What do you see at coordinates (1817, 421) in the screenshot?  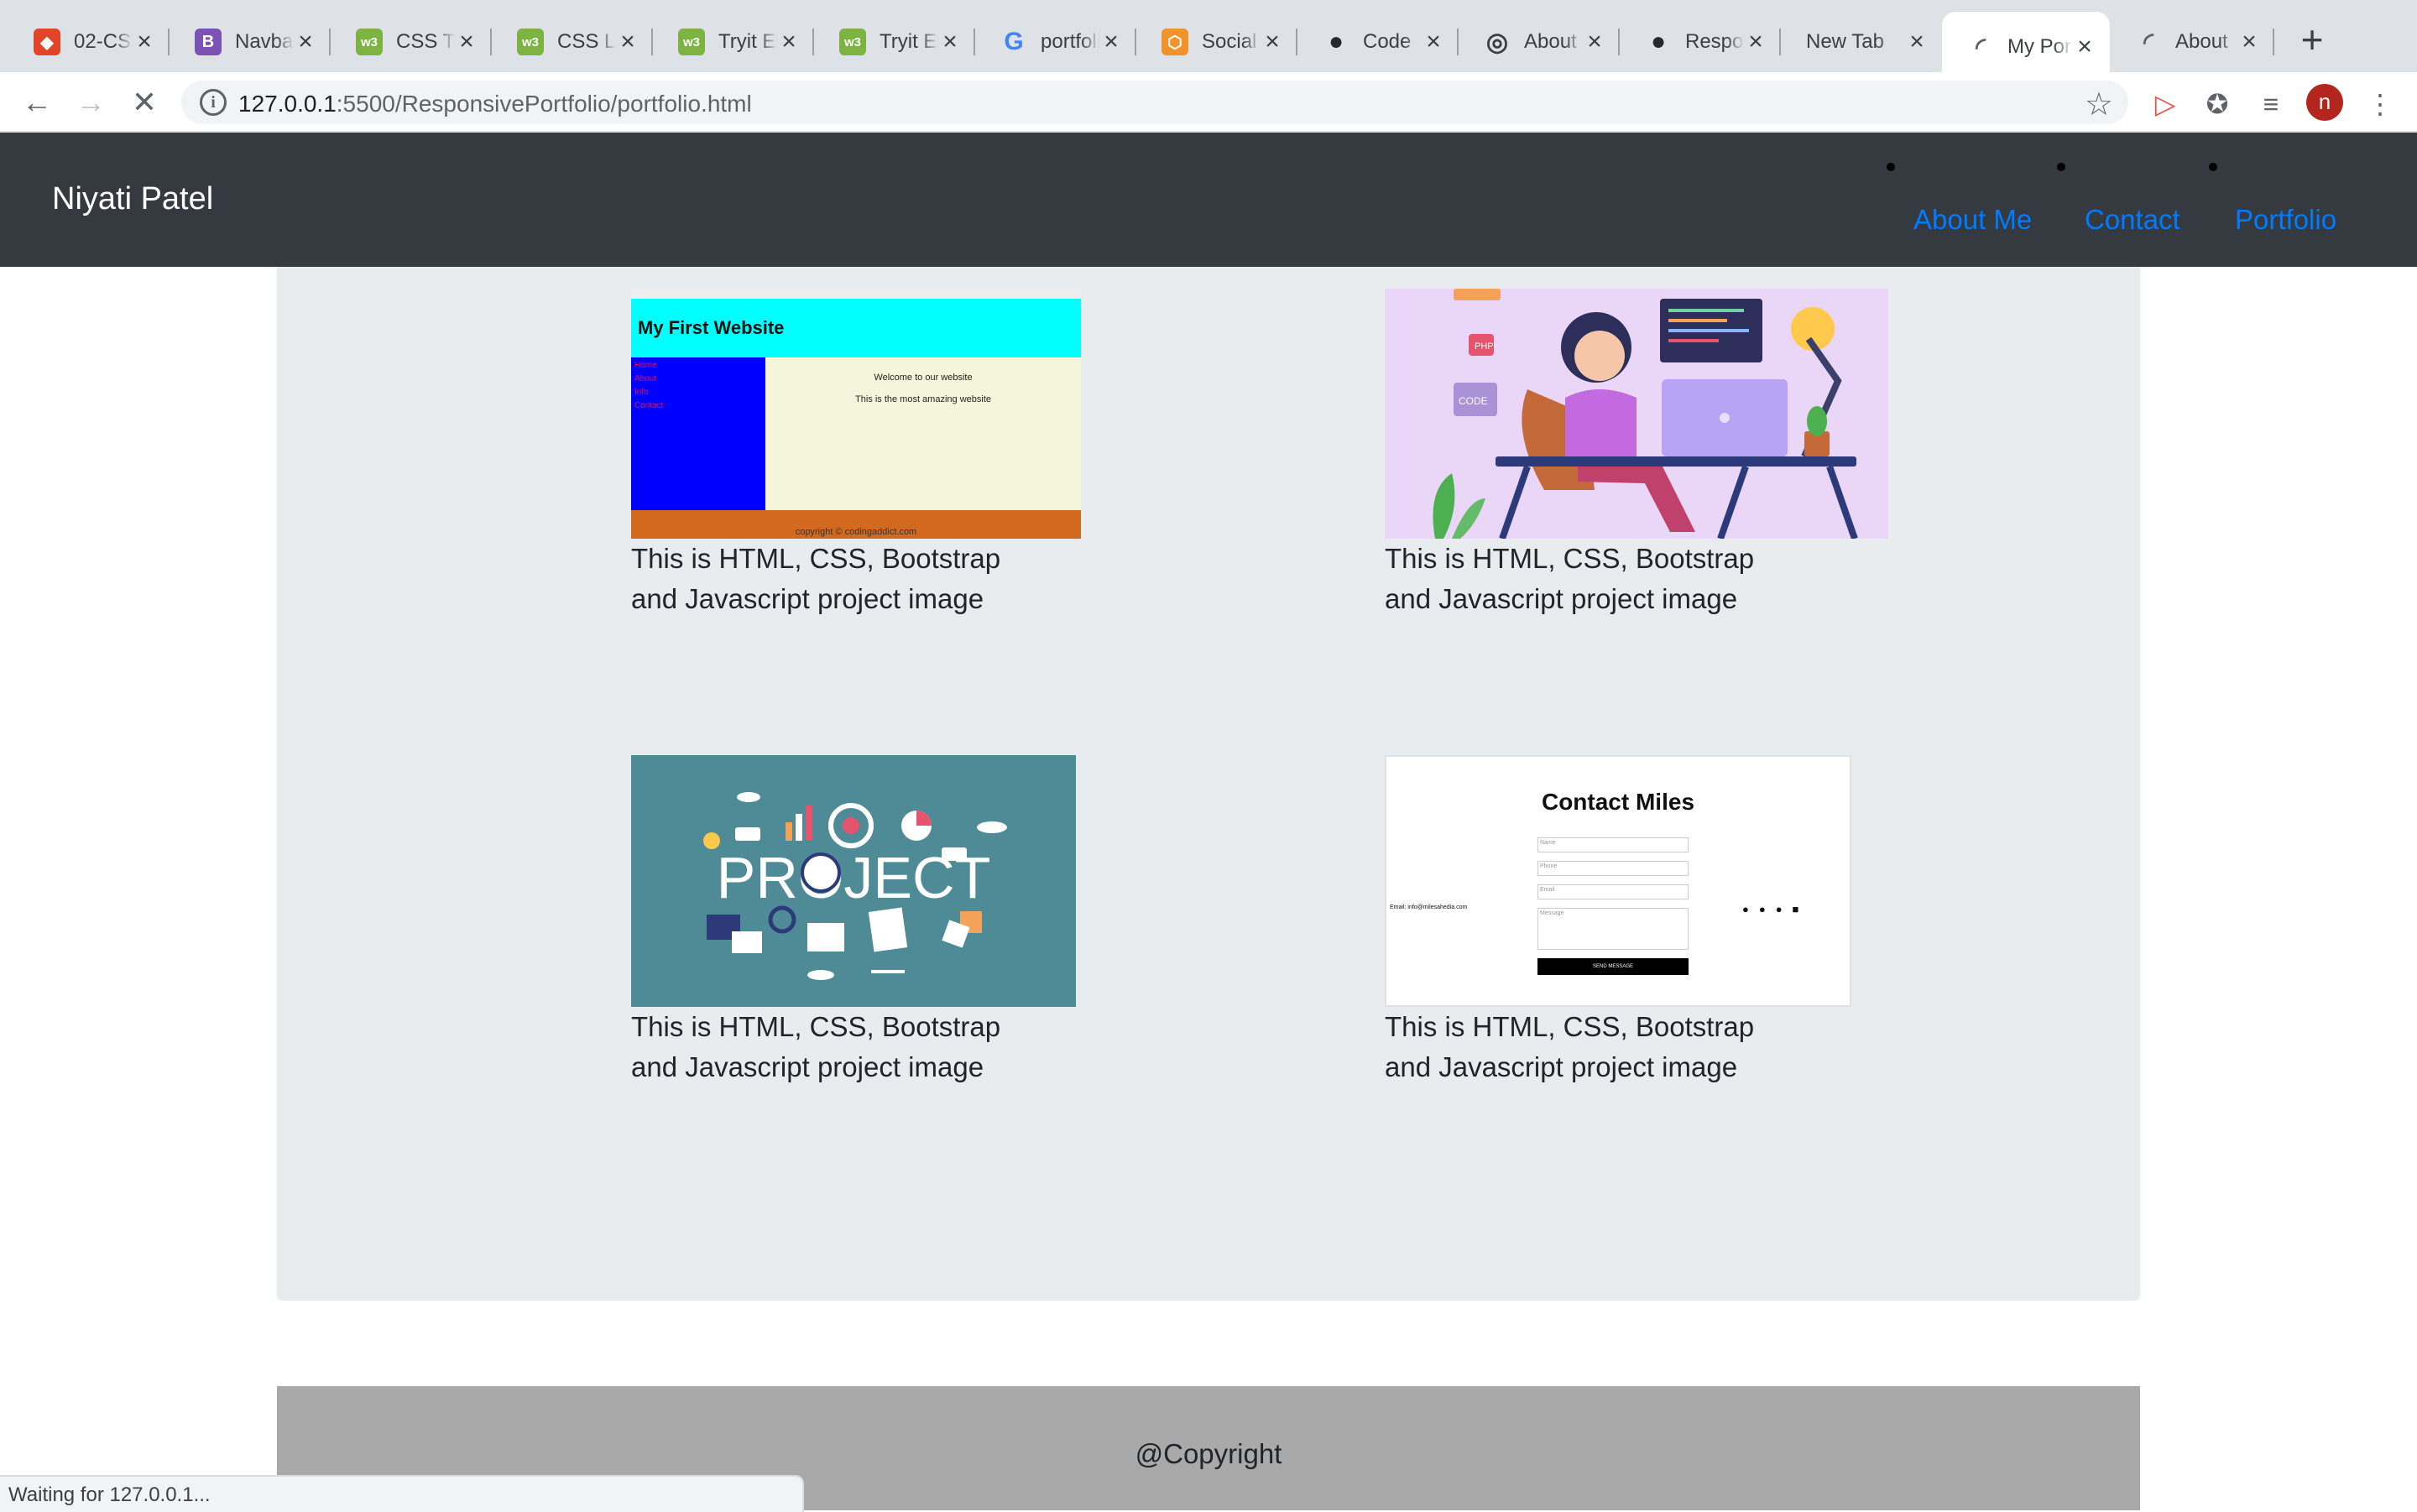 I see `cactus` at bounding box center [1817, 421].